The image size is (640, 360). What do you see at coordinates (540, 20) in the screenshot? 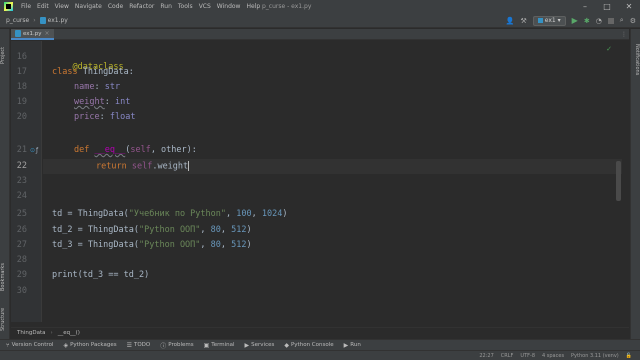
I see `python-config-icon` at bounding box center [540, 20].